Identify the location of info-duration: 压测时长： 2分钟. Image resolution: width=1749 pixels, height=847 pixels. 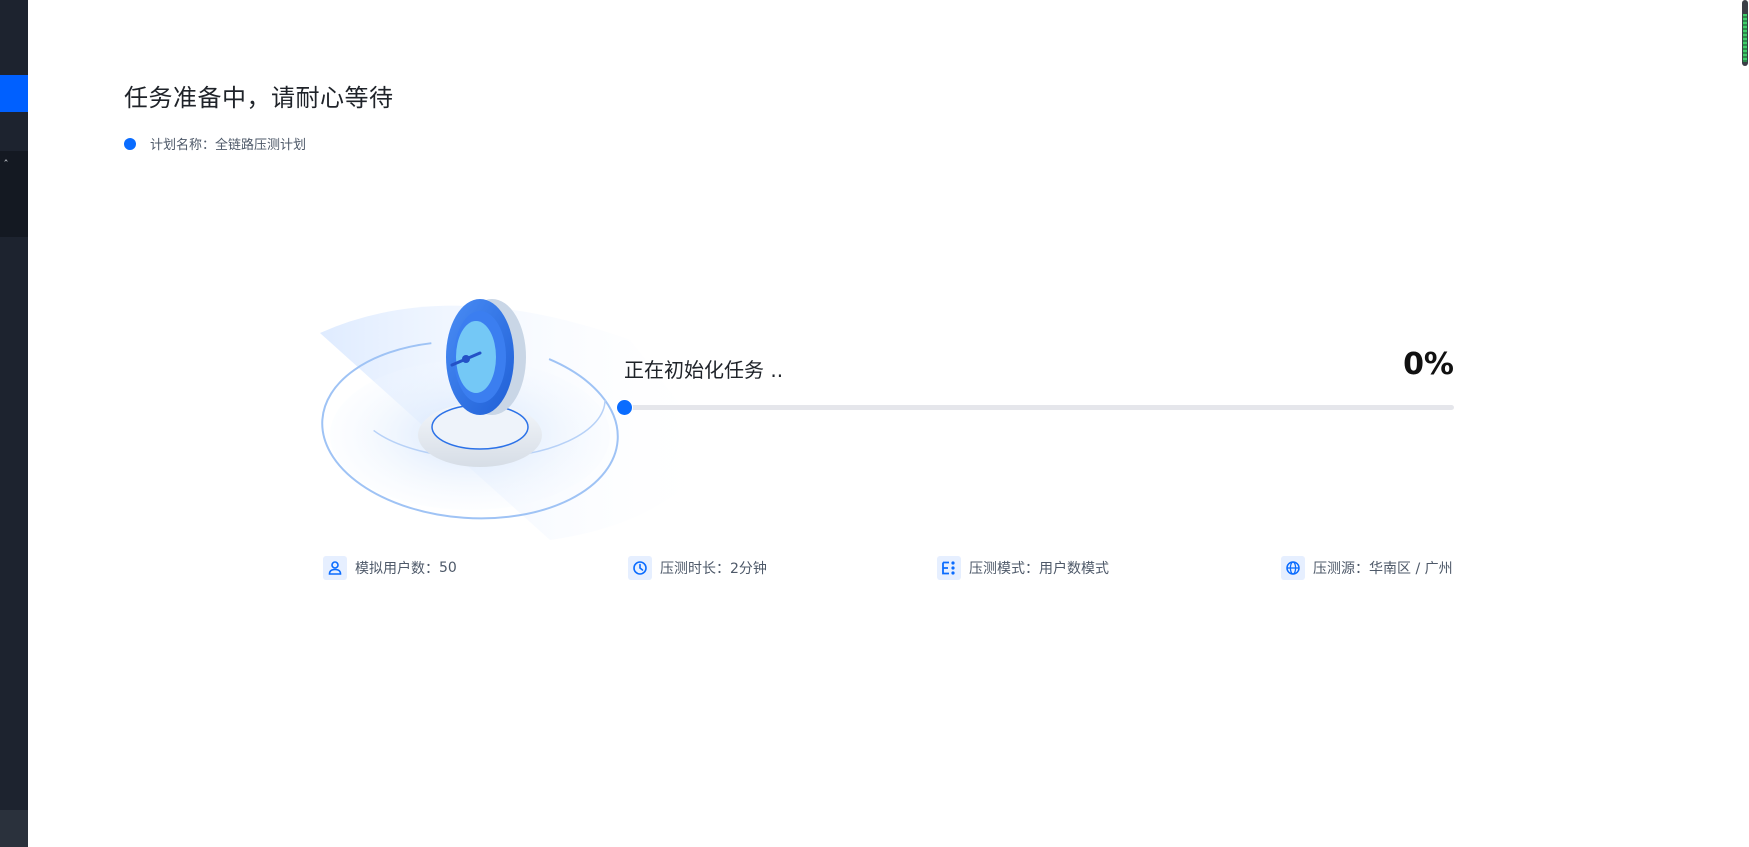
(697, 568).